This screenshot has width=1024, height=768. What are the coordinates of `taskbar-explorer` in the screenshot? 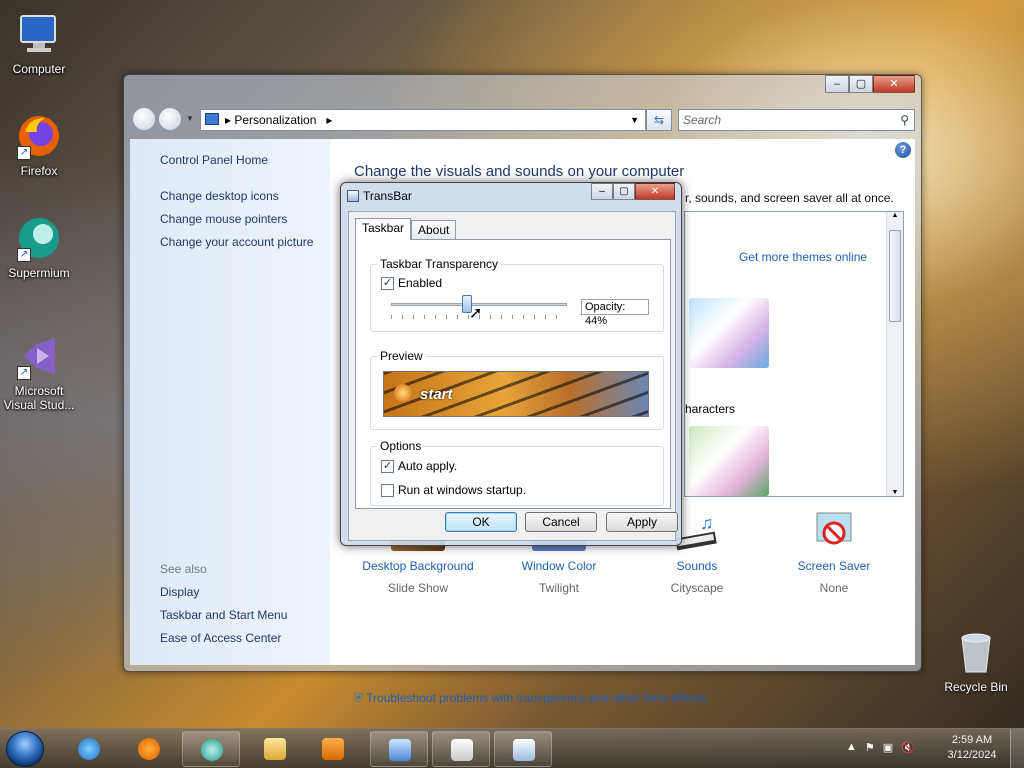 It's located at (275, 749).